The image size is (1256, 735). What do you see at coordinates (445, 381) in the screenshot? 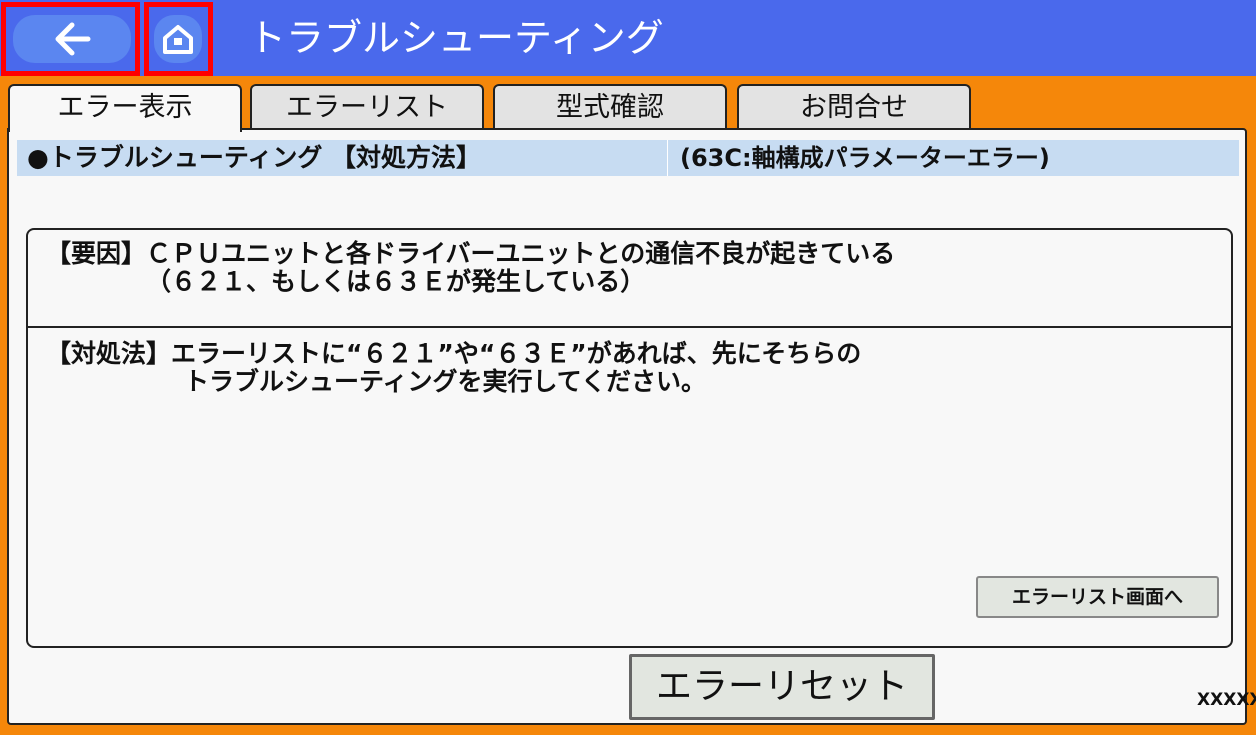
I see `remedy-line-2: トラブルシューティングを実行してください。` at bounding box center [445, 381].